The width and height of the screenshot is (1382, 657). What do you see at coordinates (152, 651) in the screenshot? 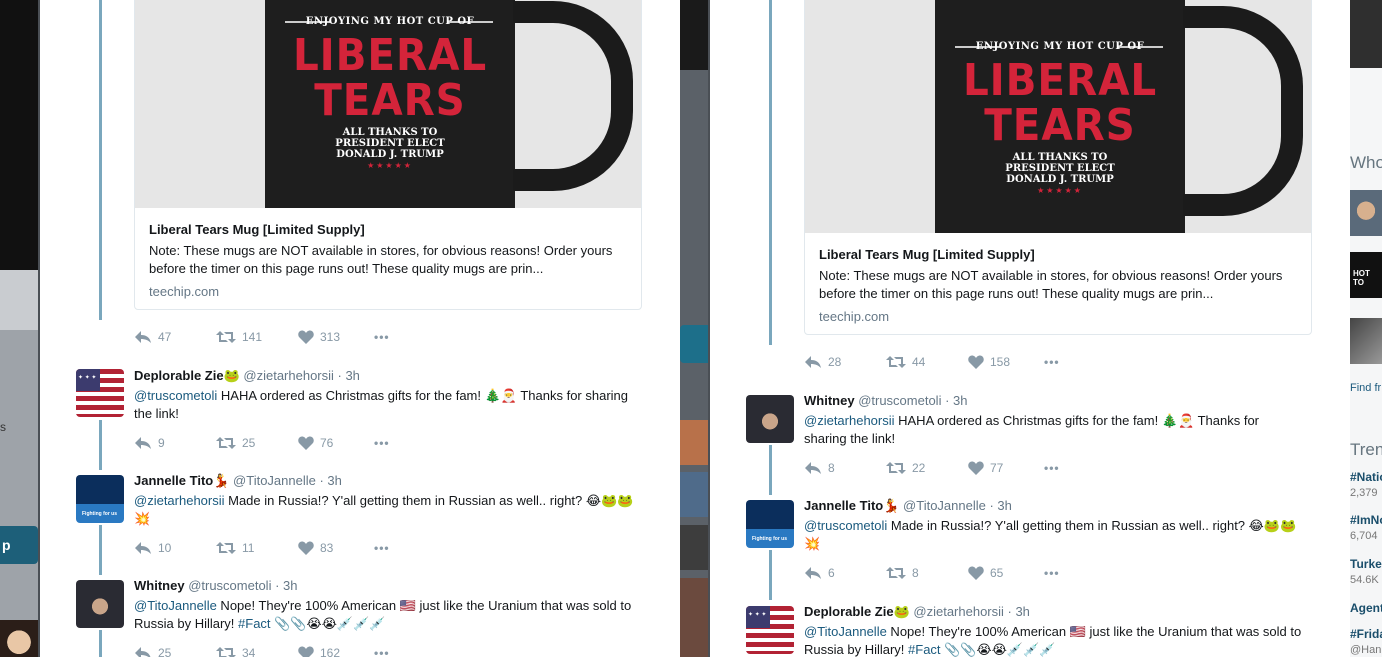
I see `reply-button: 25` at bounding box center [152, 651].